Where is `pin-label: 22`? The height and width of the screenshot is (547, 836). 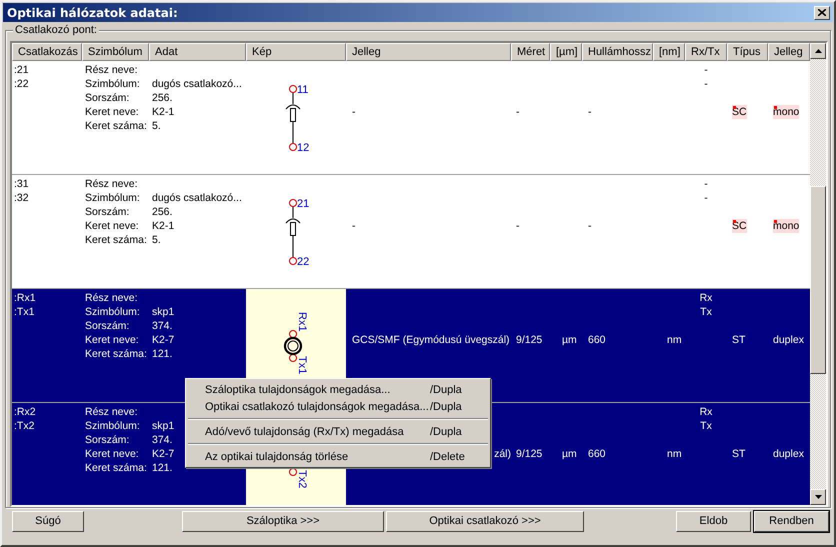
pin-label: 22 is located at coordinates (303, 262).